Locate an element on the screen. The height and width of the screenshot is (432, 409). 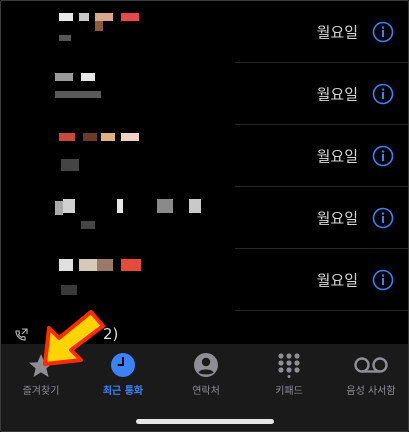
home-indicator is located at coordinates (205, 421).